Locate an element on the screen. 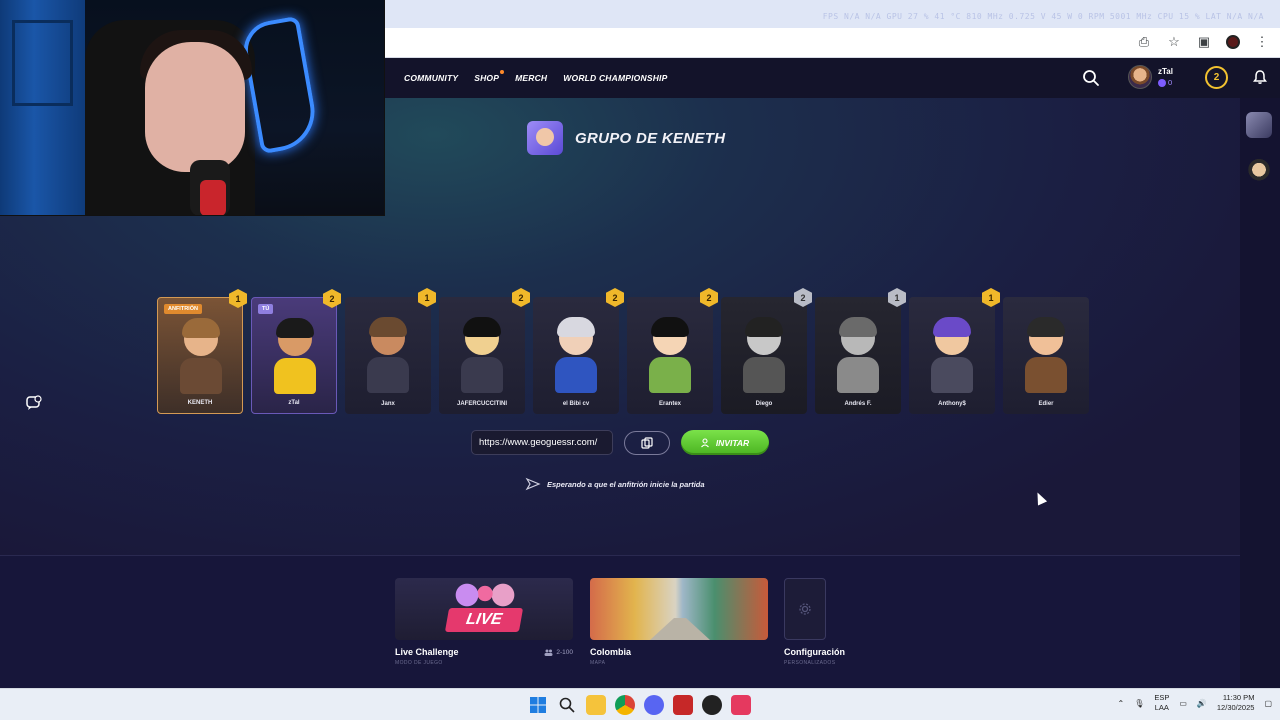  volume-icon: 🔊 is located at coordinates (1202, 703).